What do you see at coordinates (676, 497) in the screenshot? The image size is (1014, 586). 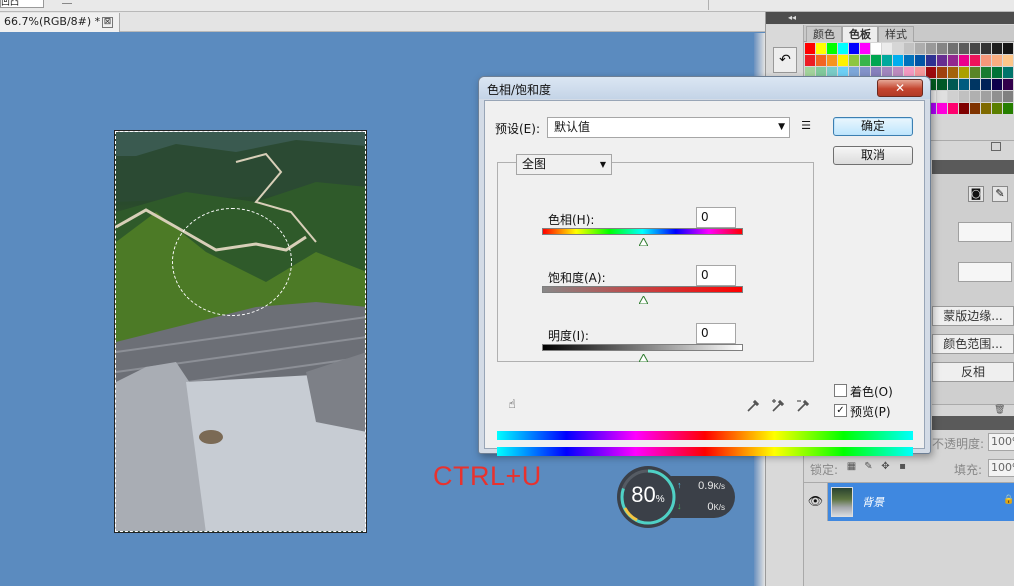 I see `network-speed-widget: 80% ↑ 0.9K/s ↓ 0K/s` at bounding box center [676, 497].